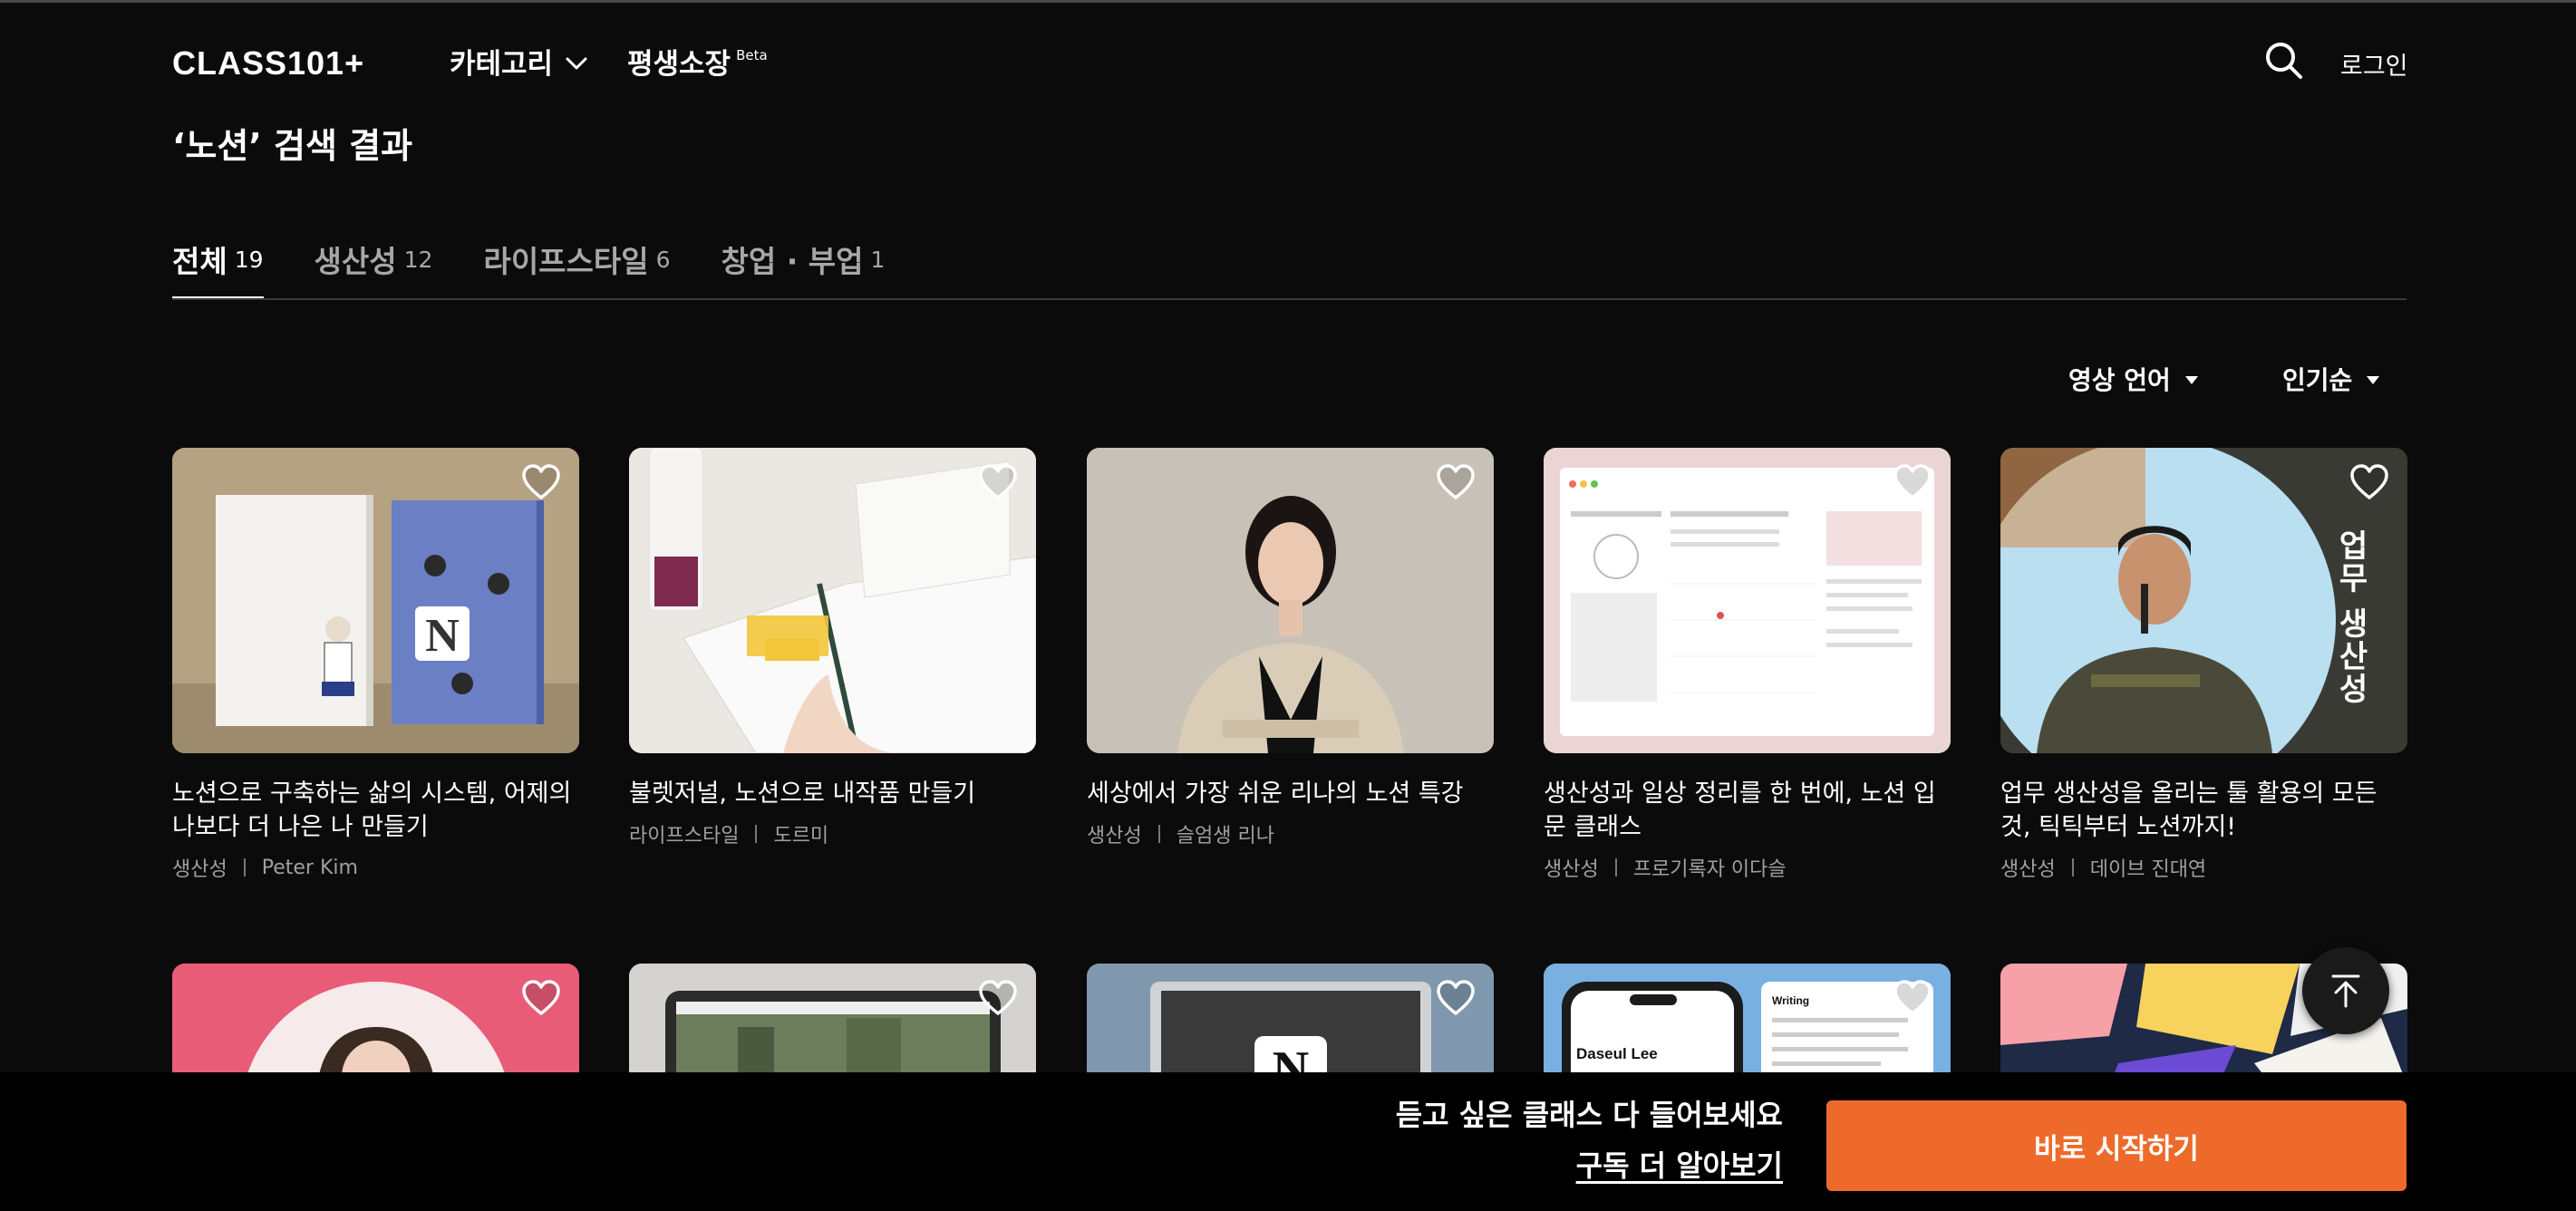 The height and width of the screenshot is (1211, 2576). I want to click on class-card: Daseul Lee Writing, so click(1747, 1025).